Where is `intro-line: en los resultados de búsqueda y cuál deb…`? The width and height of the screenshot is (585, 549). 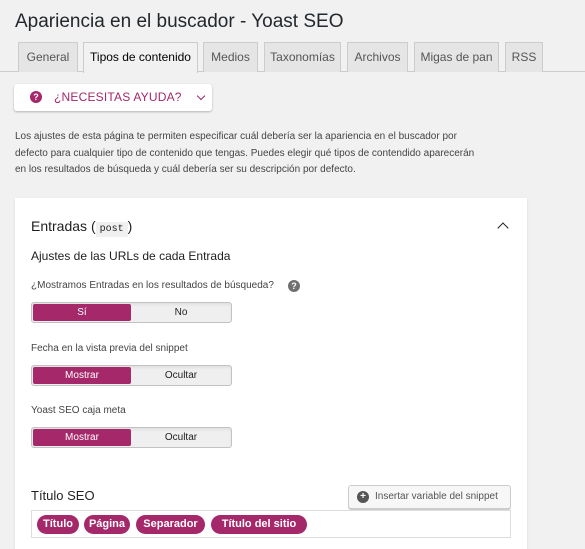 intro-line: en los resultados de búsqueda y cuál deb… is located at coordinates (185, 169).